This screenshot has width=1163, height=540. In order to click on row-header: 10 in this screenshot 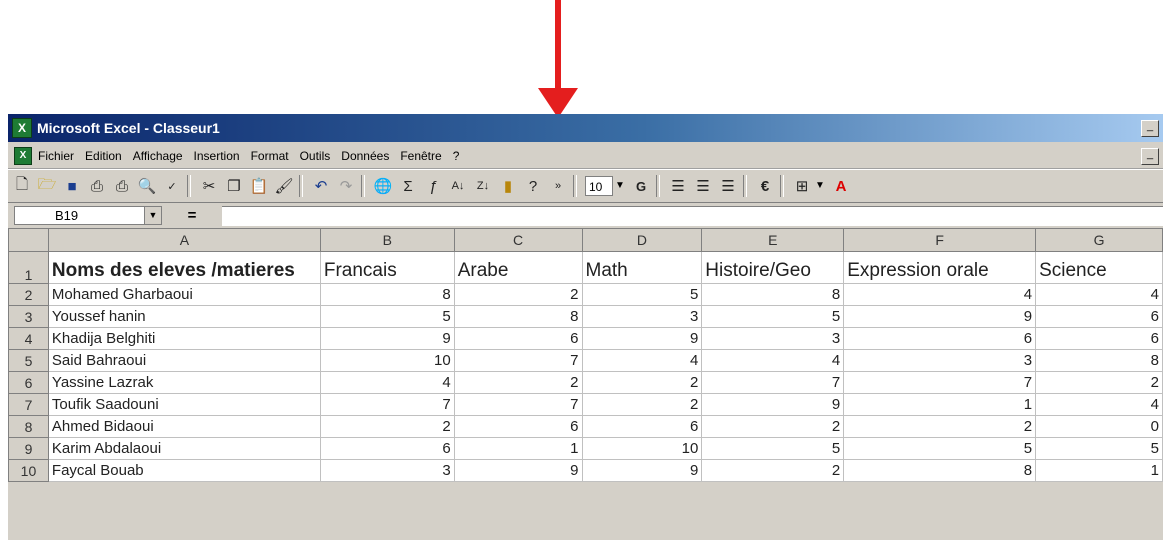, I will do `click(28, 470)`.